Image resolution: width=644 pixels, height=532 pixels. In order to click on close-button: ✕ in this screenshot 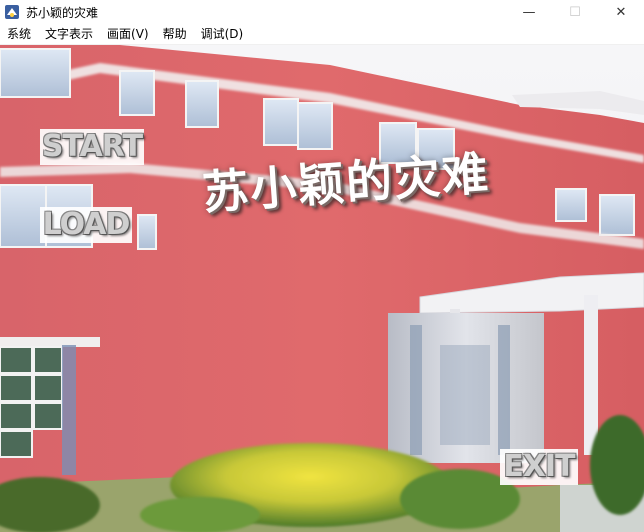, I will do `click(621, 12)`.